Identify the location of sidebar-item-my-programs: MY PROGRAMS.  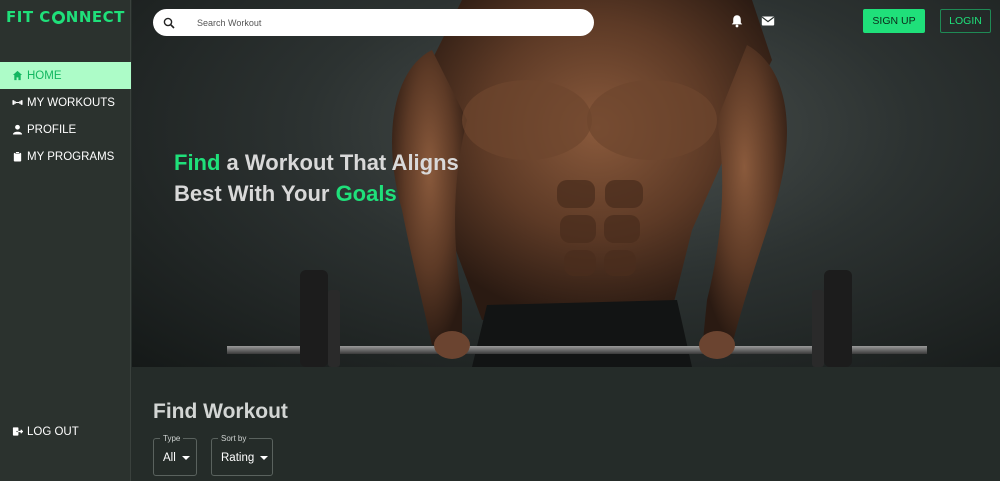
(65, 156).